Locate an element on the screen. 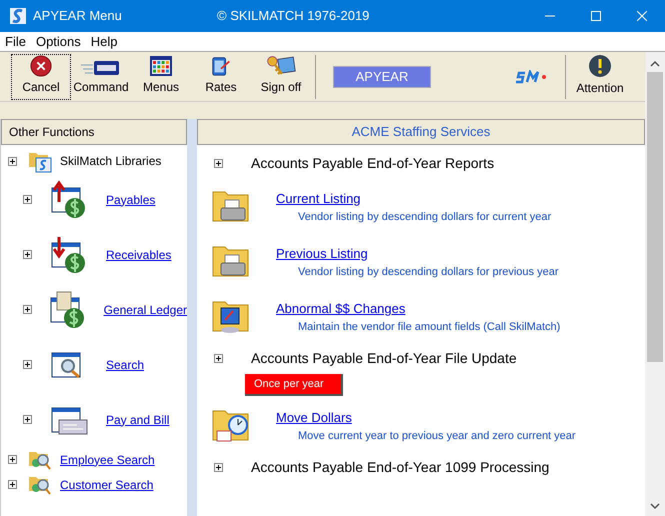 This screenshot has width=665, height=516. section-heading: Accounts Payable End-of-Year Reports is located at coordinates (372, 163).